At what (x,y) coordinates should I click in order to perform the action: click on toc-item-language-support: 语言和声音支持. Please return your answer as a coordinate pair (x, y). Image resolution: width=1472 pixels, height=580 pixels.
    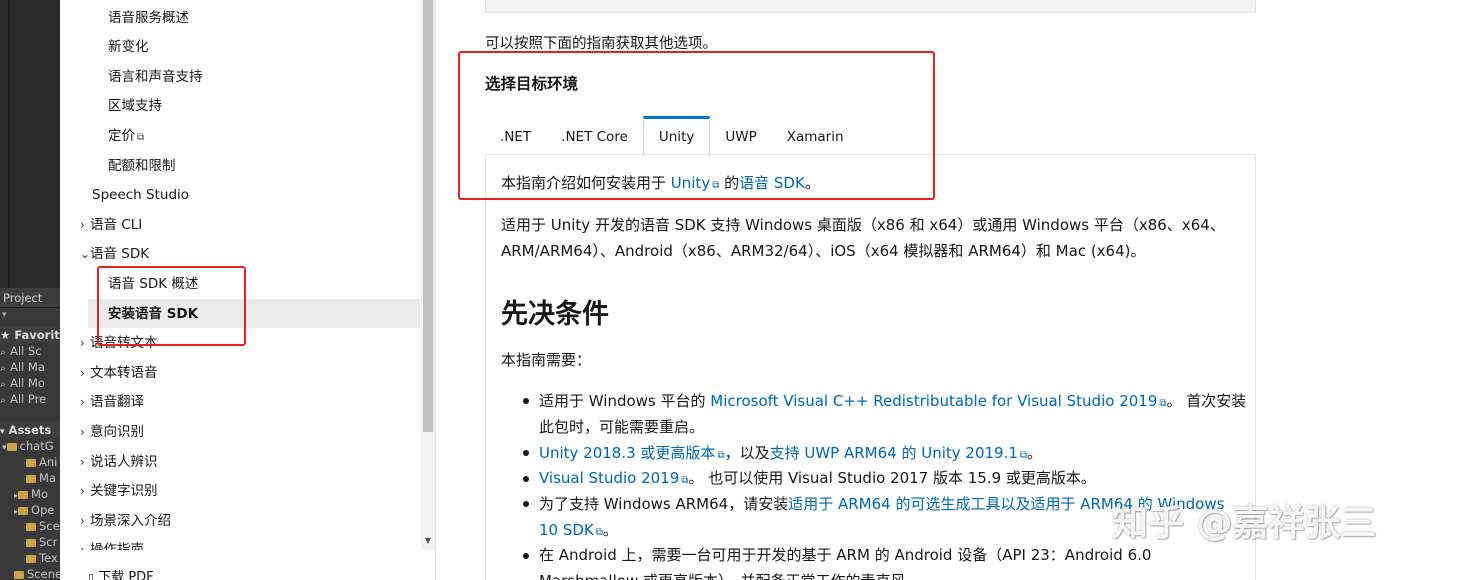
    Looking at the image, I should click on (155, 77).